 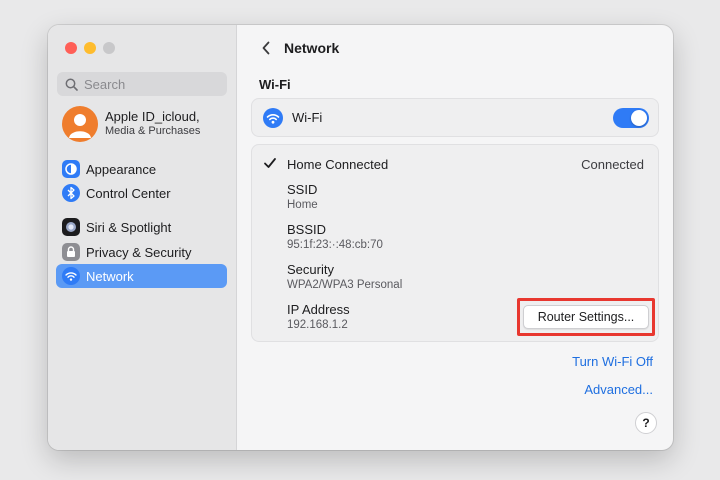 I want to click on wifi-toggle, so click(x=631, y=118).